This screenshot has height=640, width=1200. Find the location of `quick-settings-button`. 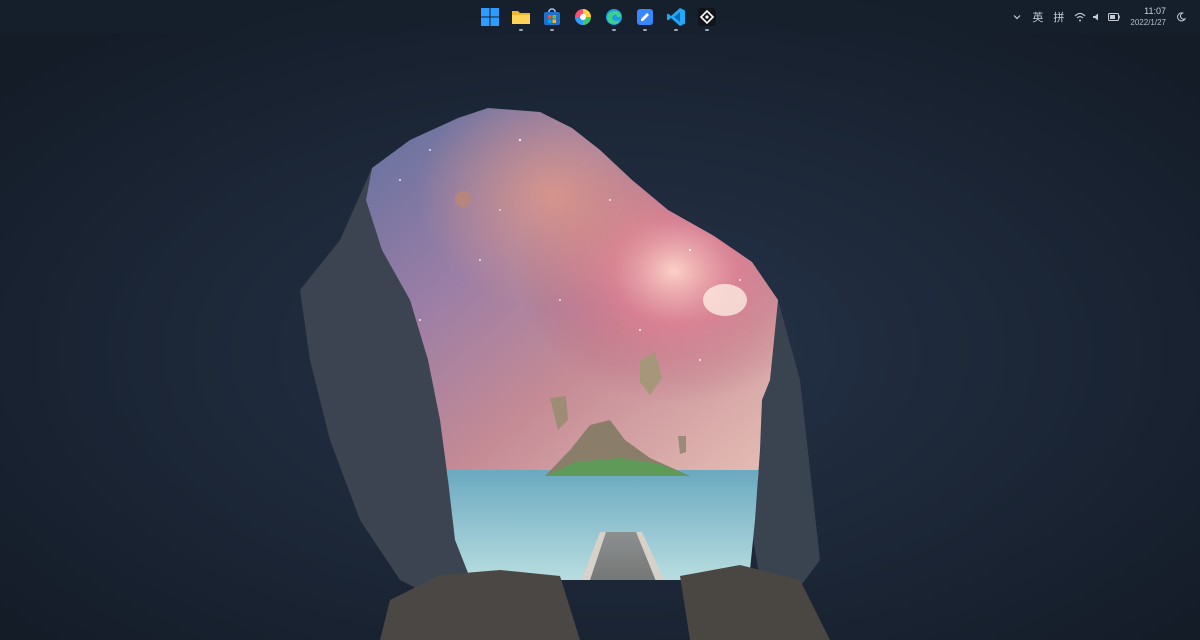

quick-settings-button is located at coordinates (1097, 17).